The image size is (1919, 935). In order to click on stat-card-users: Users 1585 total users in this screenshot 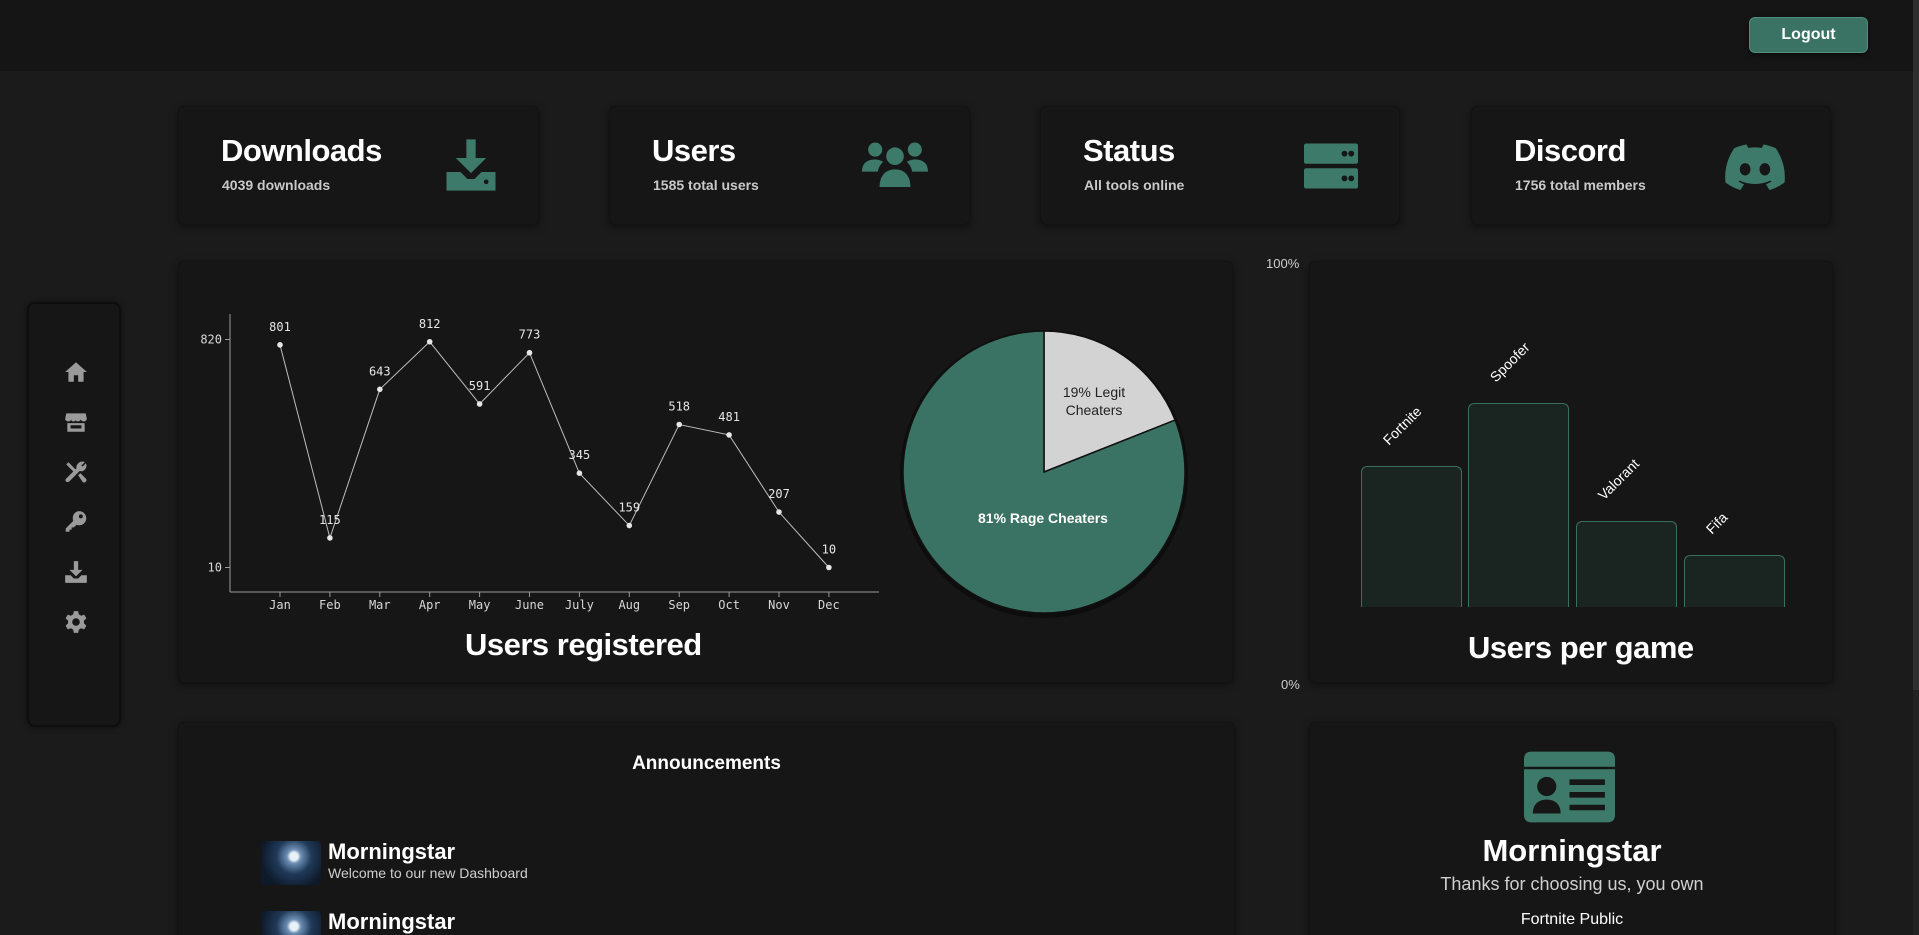, I will do `click(789, 165)`.